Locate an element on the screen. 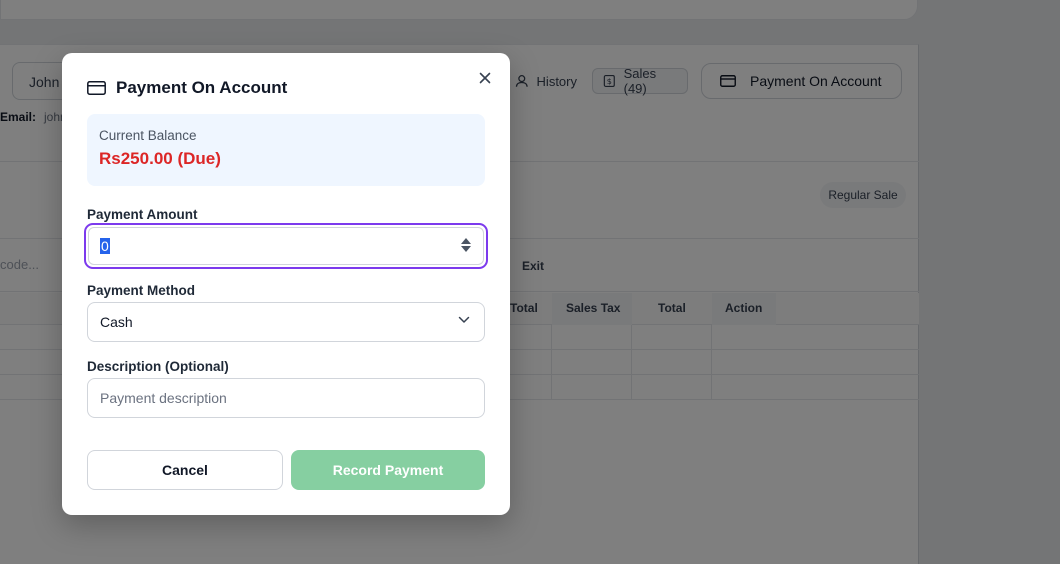  number-spinner is located at coordinates (466, 245).